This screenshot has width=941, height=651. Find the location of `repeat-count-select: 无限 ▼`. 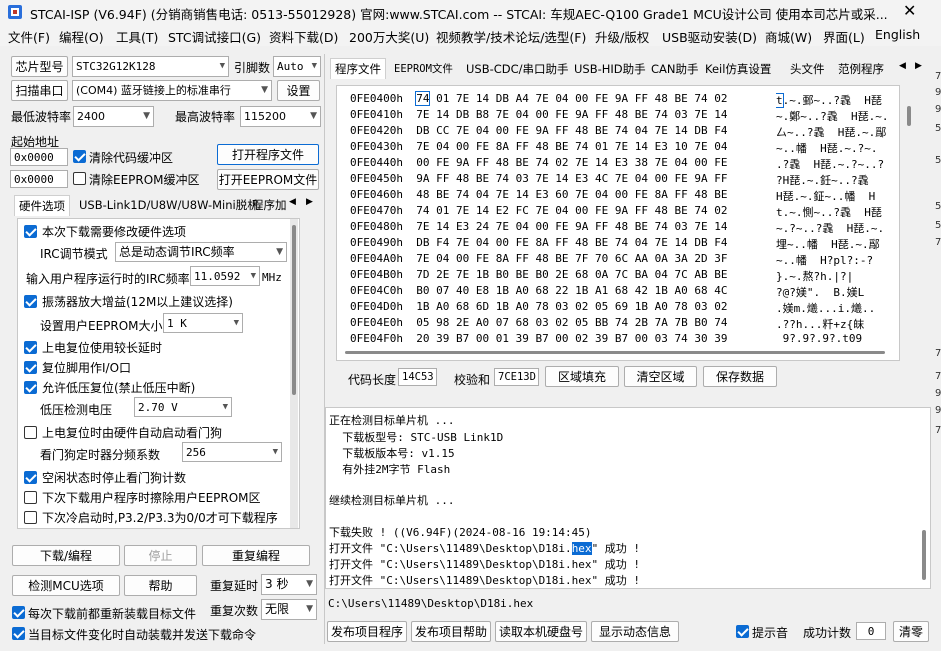

repeat-count-select: 无限 ▼ is located at coordinates (289, 609).